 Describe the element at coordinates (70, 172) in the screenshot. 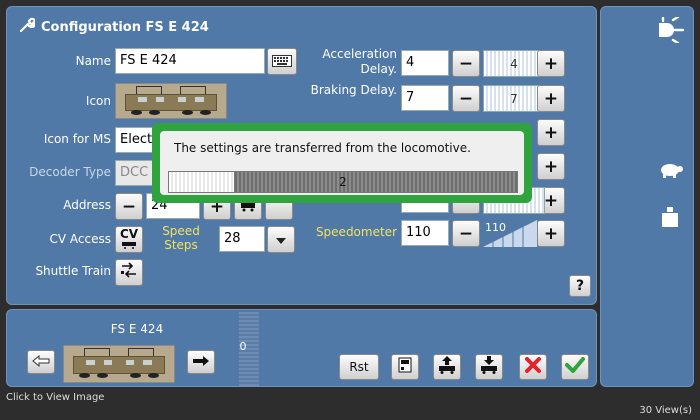

I see `decoder-type-label: Decoder Type` at that location.